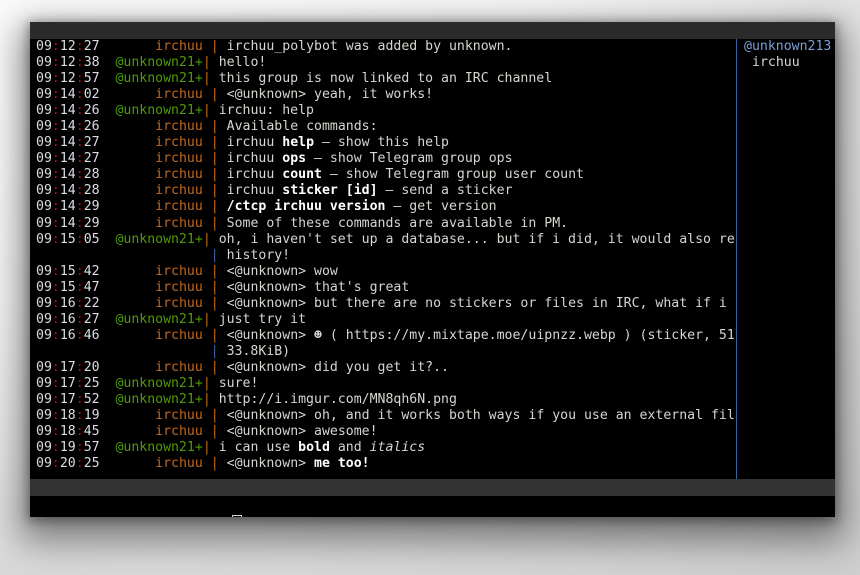  What do you see at coordinates (432, 506) in the screenshot?
I see `input-bar: [@unknown213(Six)]` at bounding box center [432, 506].